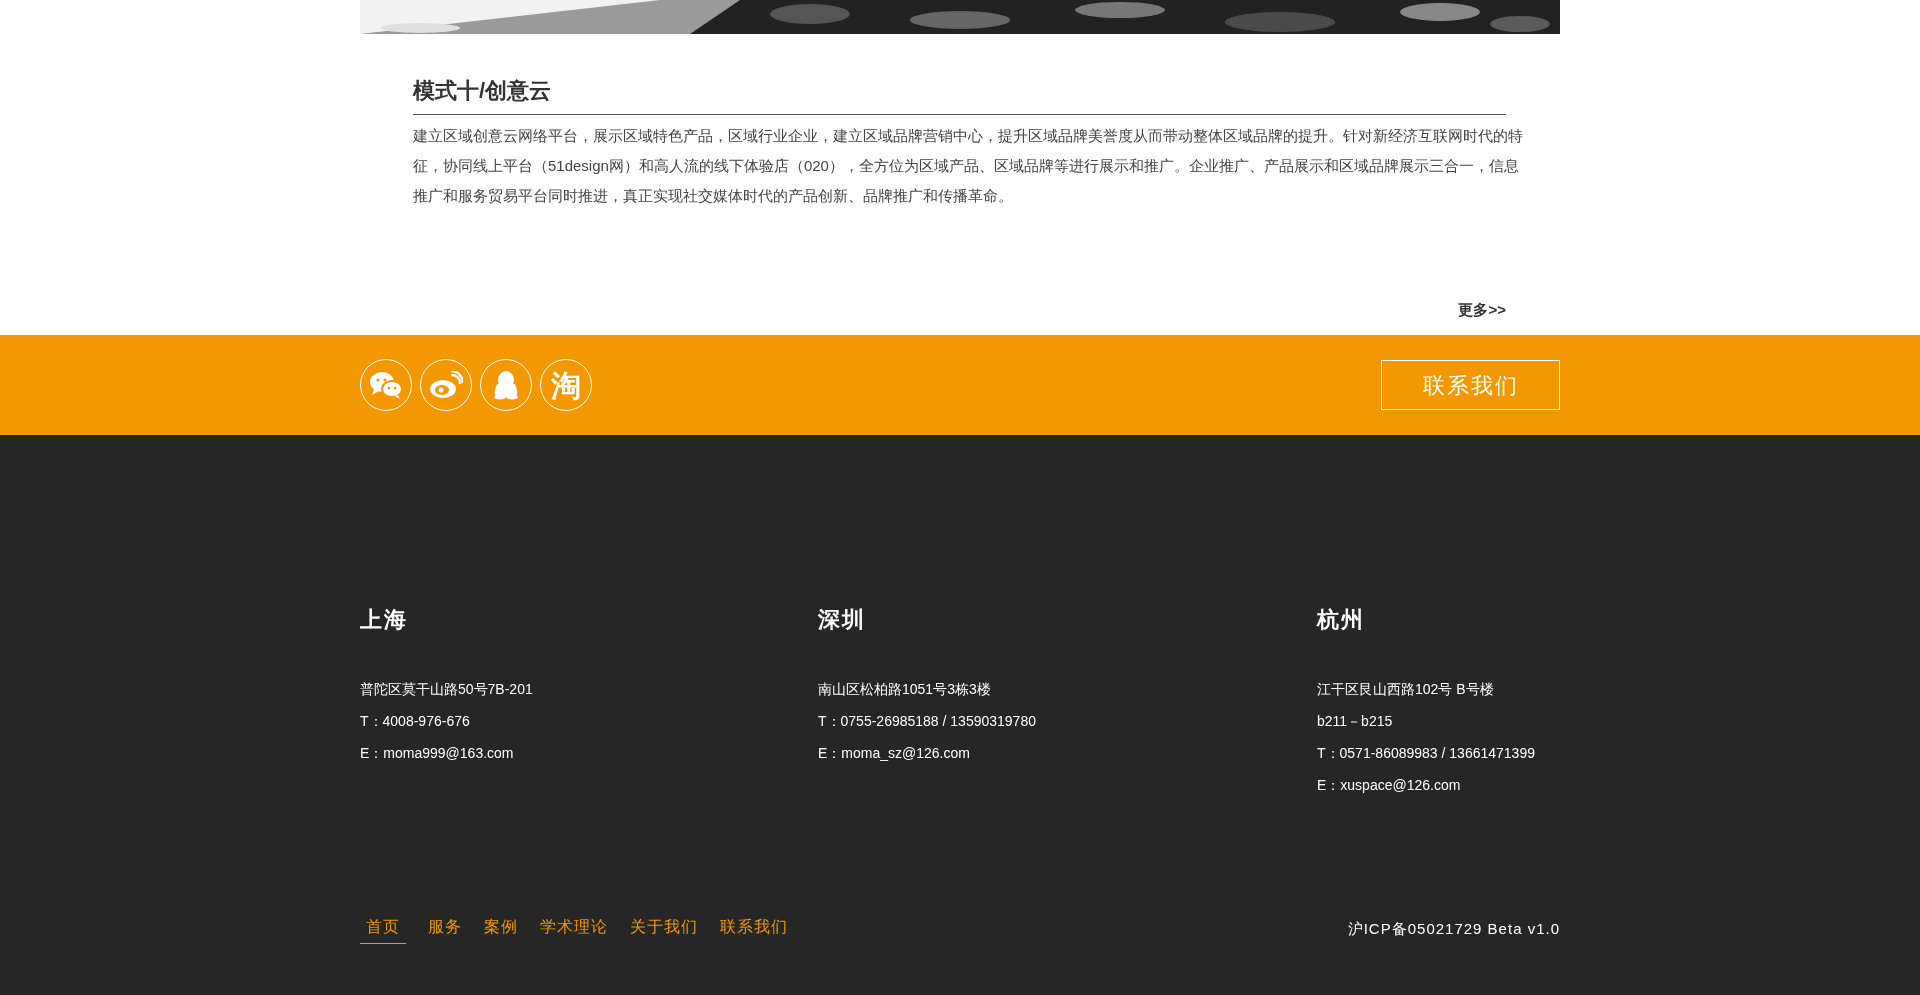 This screenshot has height=995, width=1920. I want to click on address-line: E：xuspace@126.com, so click(1389, 785).